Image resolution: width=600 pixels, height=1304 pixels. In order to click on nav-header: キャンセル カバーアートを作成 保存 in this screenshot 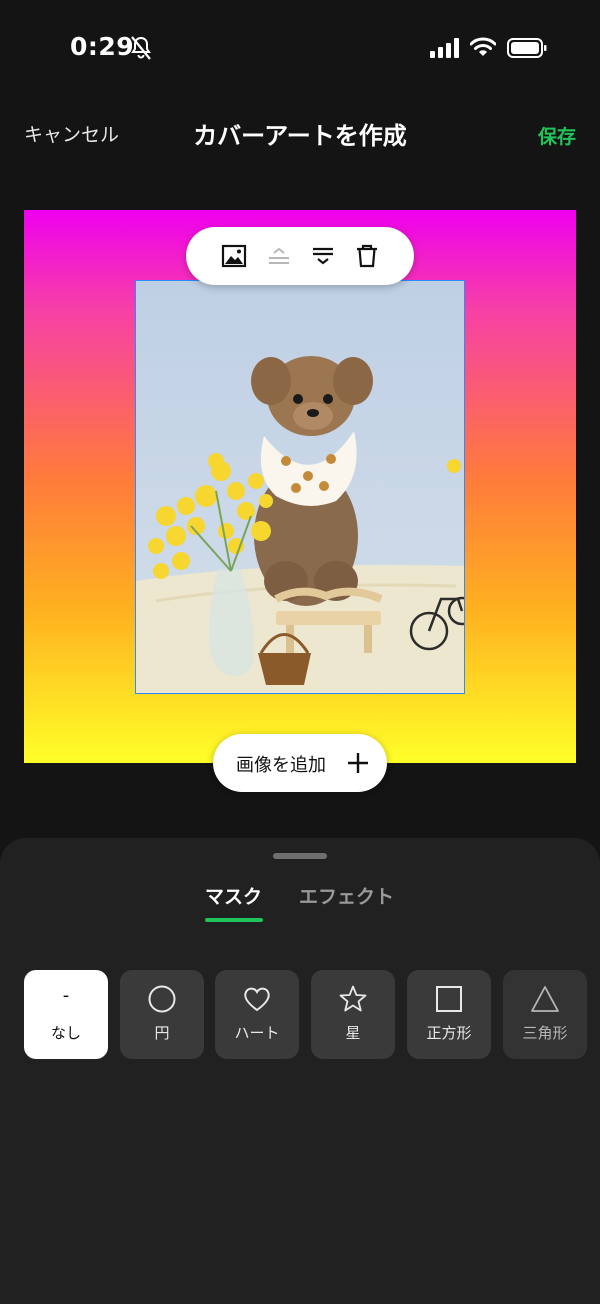, I will do `click(300, 133)`.